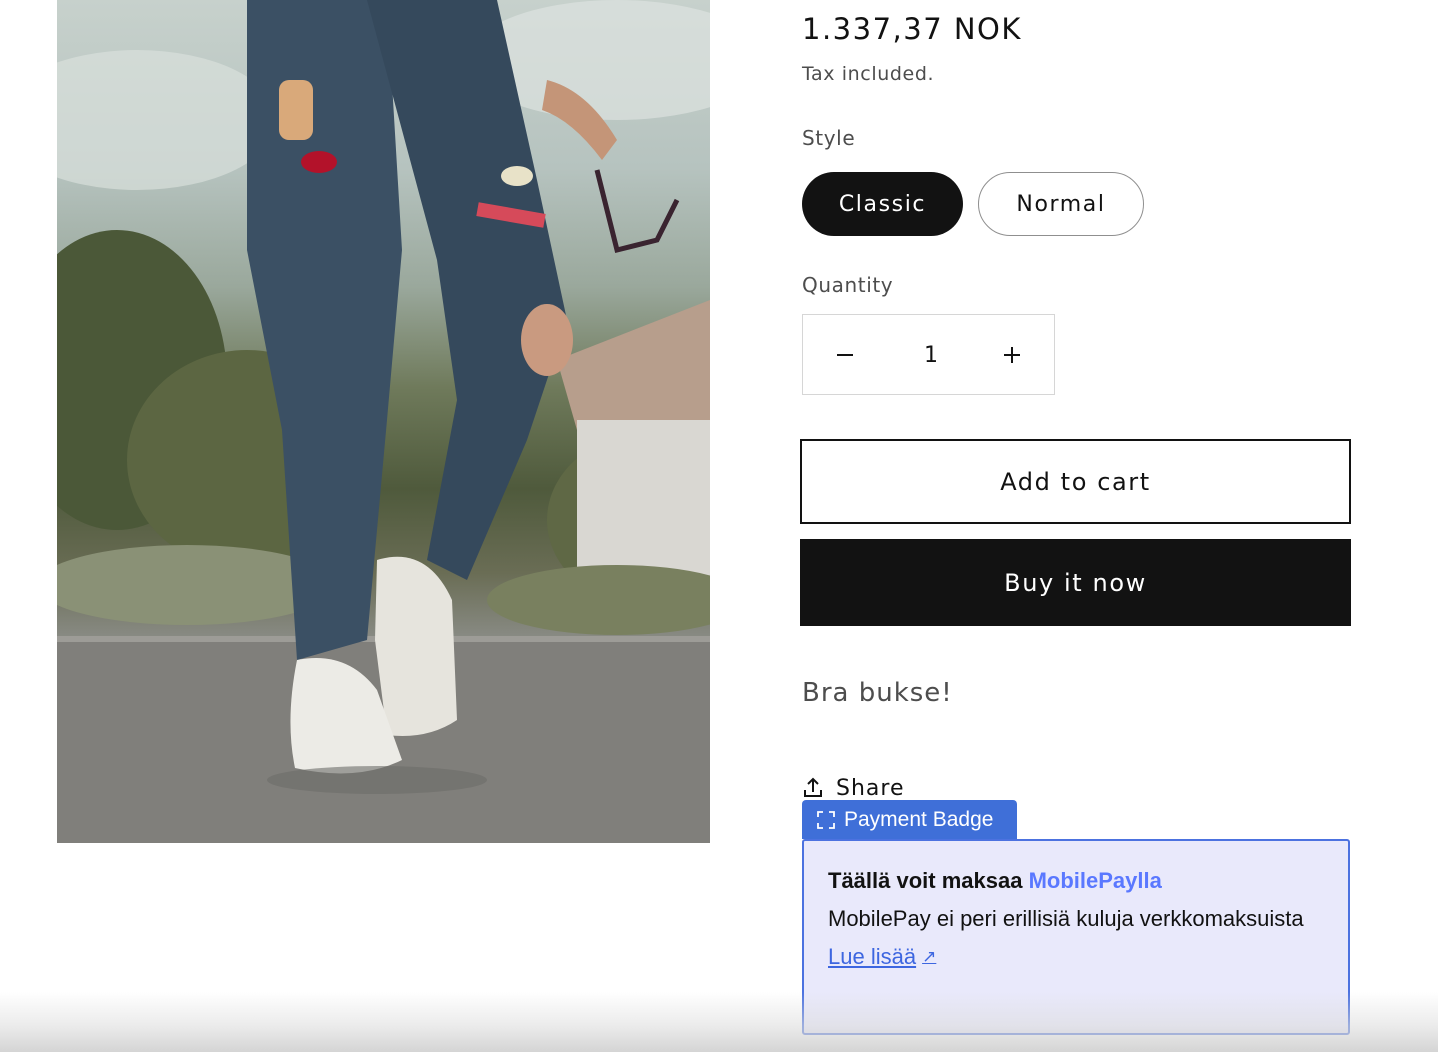 The width and height of the screenshot is (1438, 1052). I want to click on quantity-input, so click(931, 355).